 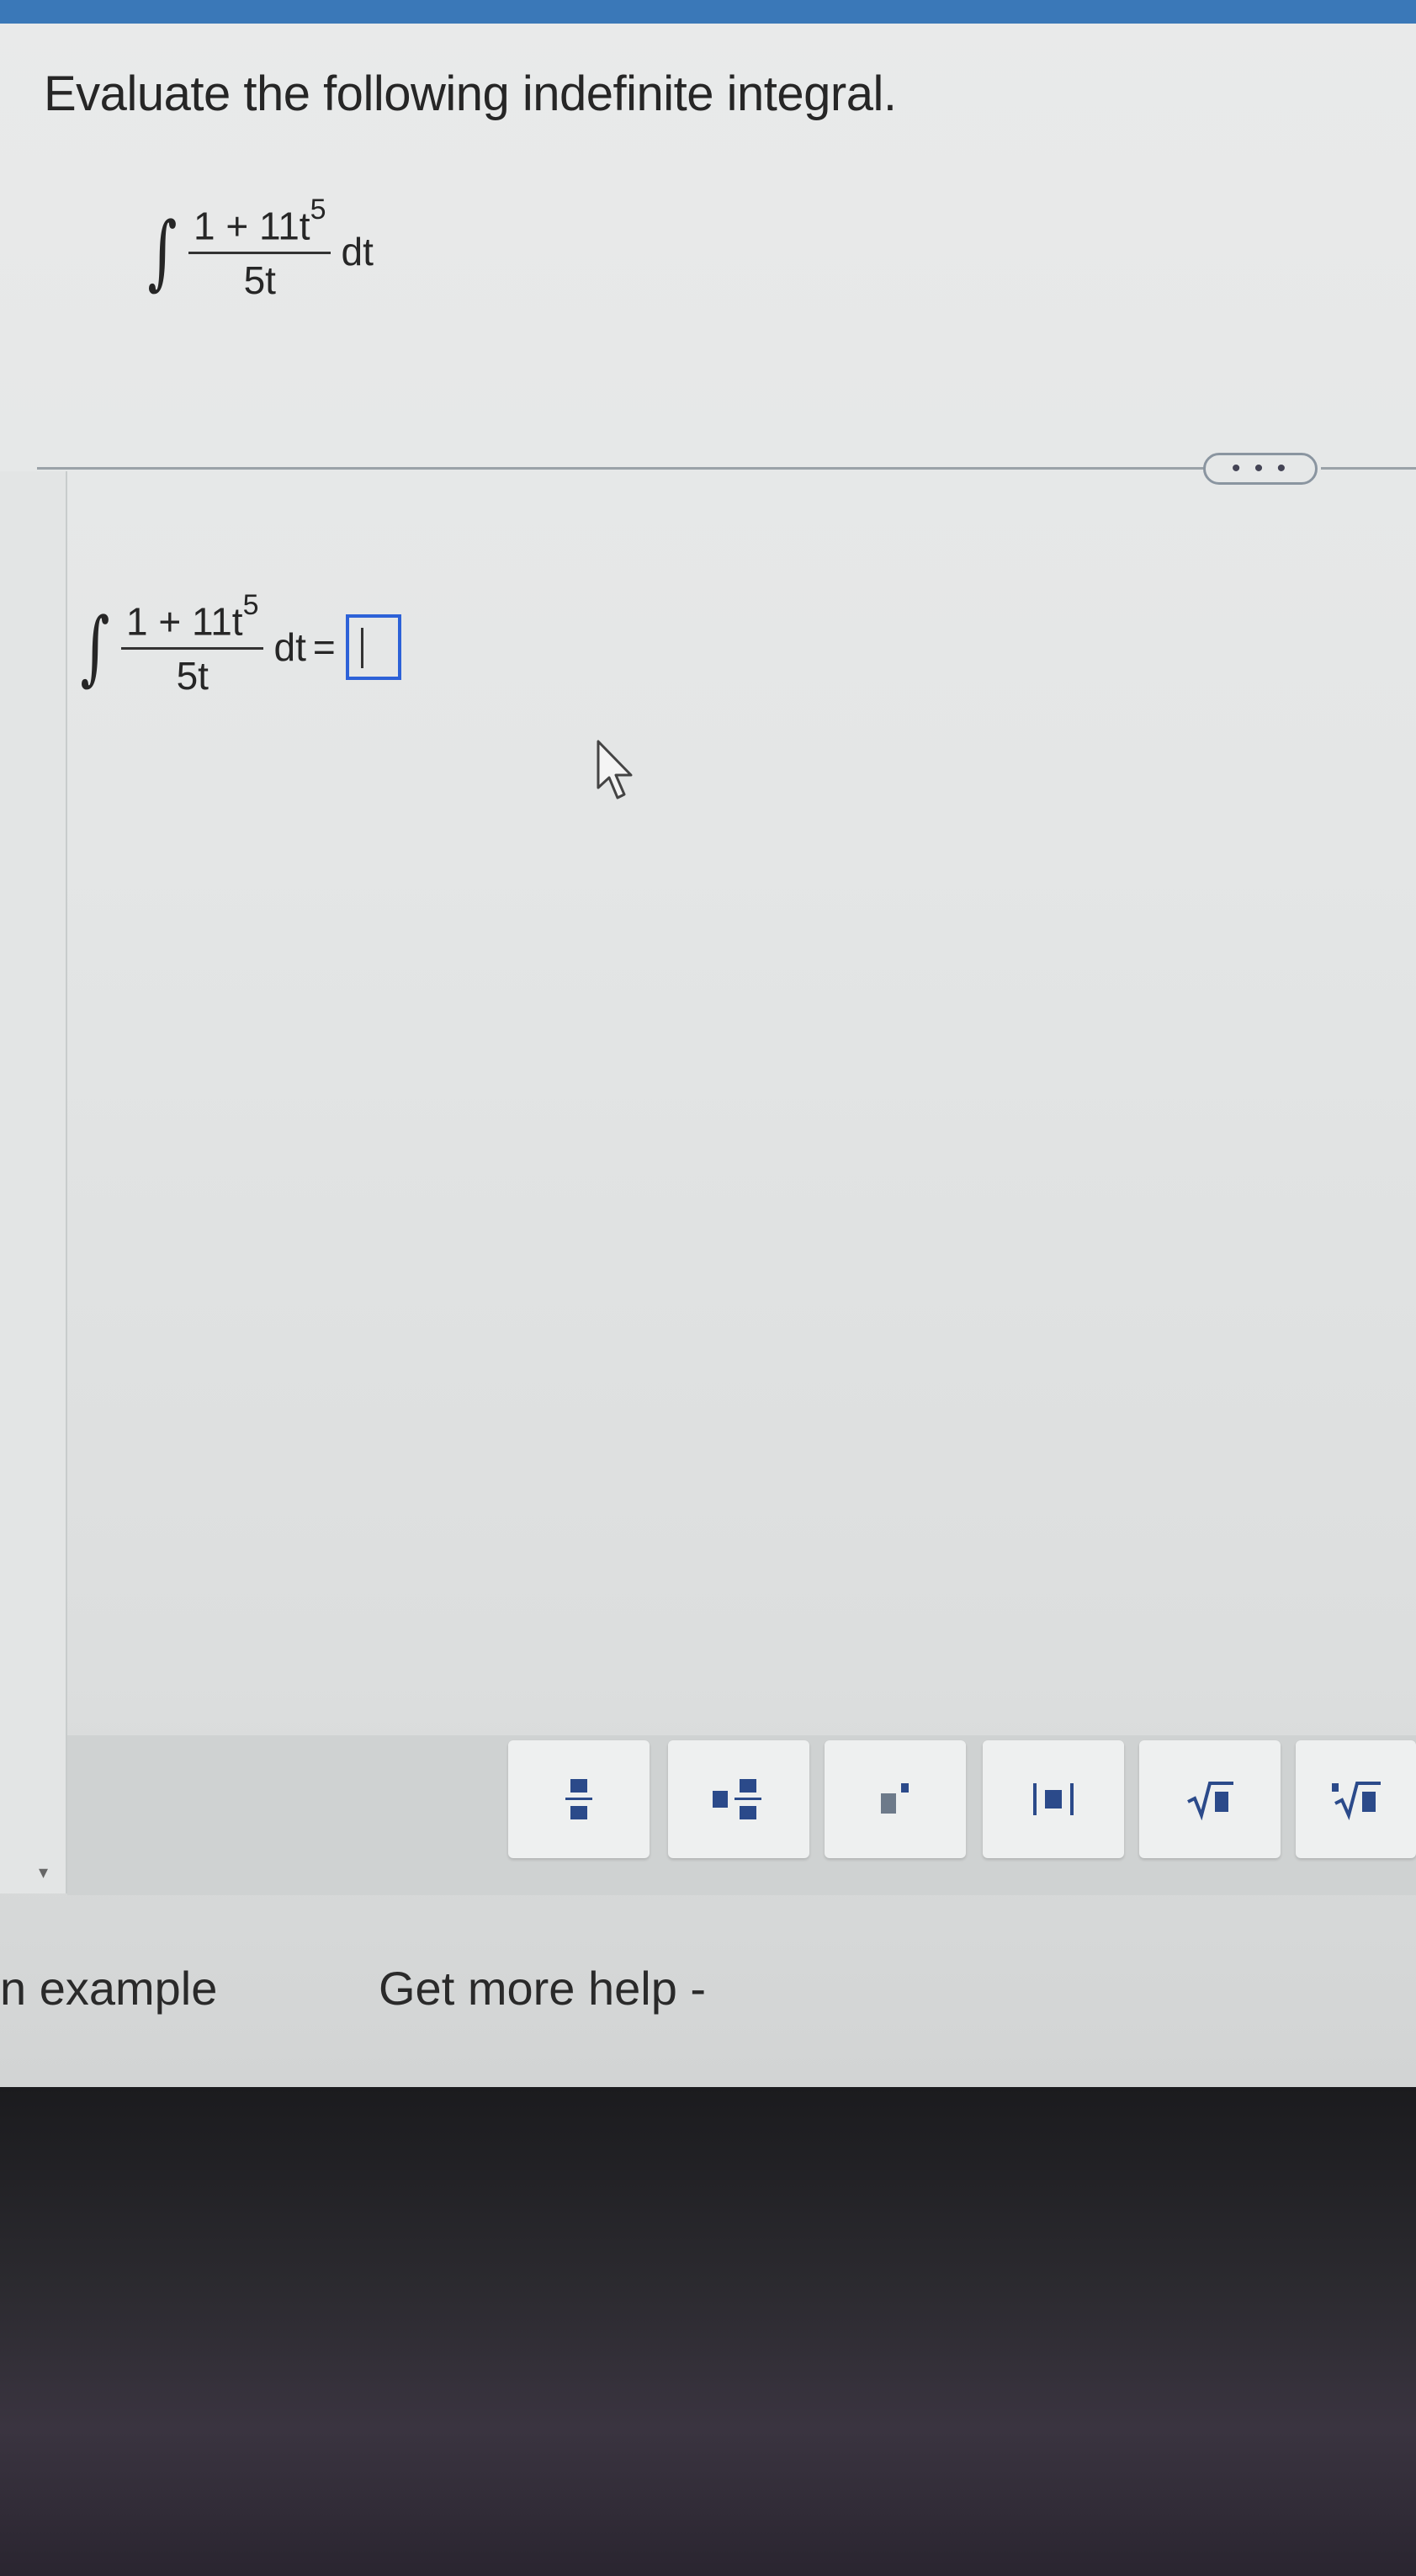 What do you see at coordinates (361, 649) in the screenshot?
I see `text-caret` at bounding box center [361, 649].